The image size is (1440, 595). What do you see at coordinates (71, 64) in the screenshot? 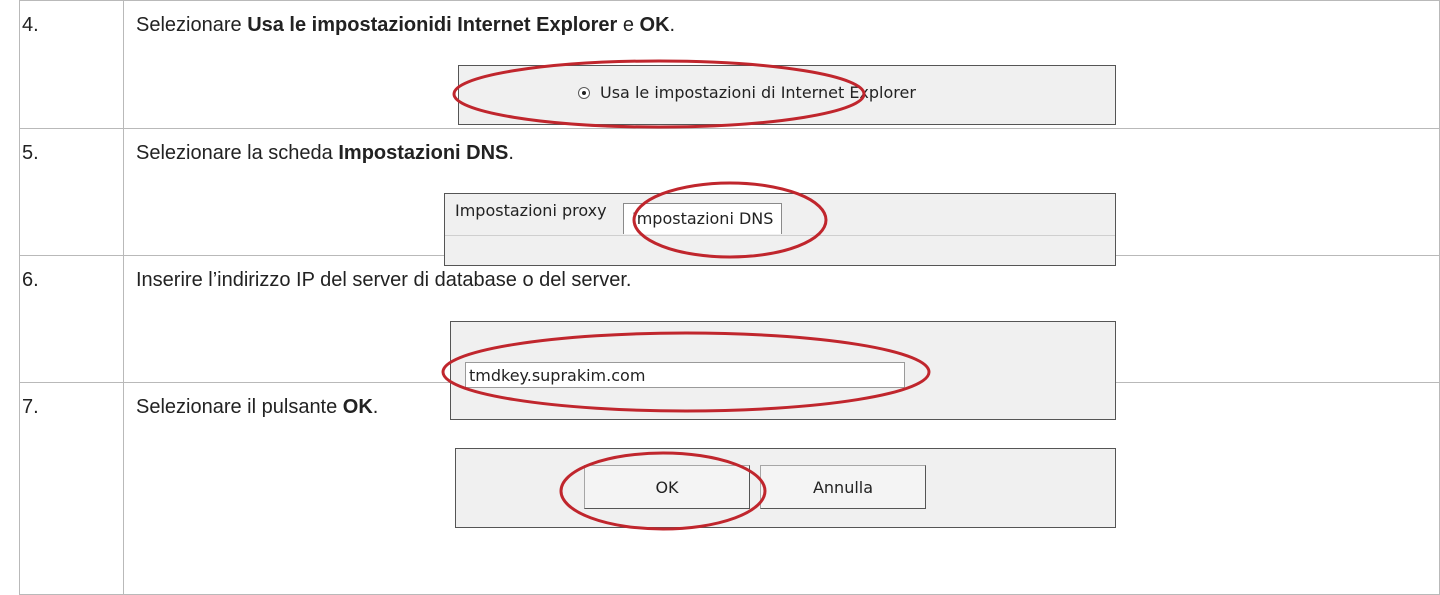
I see `step-number-cell: 4.` at bounding box center [71, 64].